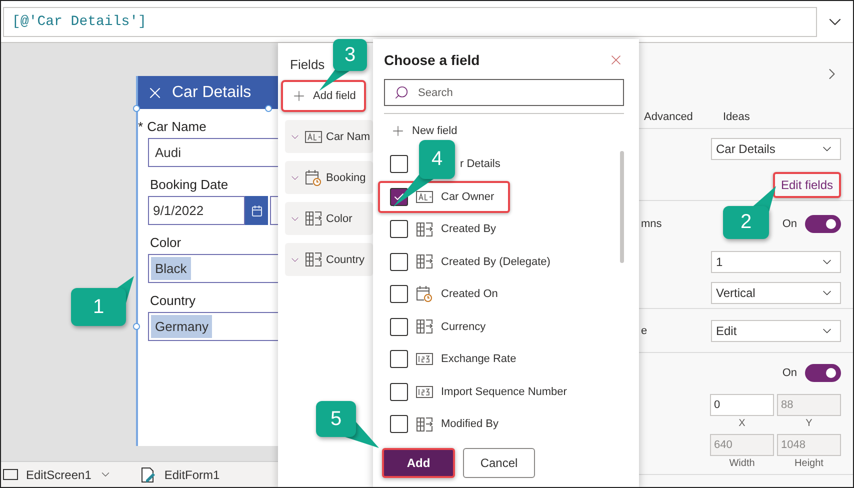 This screenshot has width=854, height=488. What do you see at coordinates (345, 260) in the screenshot?
I see `field-name: Country` at bounding box center [345, 260].